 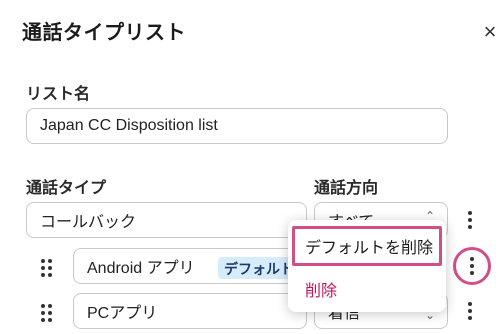 What do you see at coordinates (166, 220) in the screenshot?
I see `call-type-input: コールバック` at bounding box center [166, 220].